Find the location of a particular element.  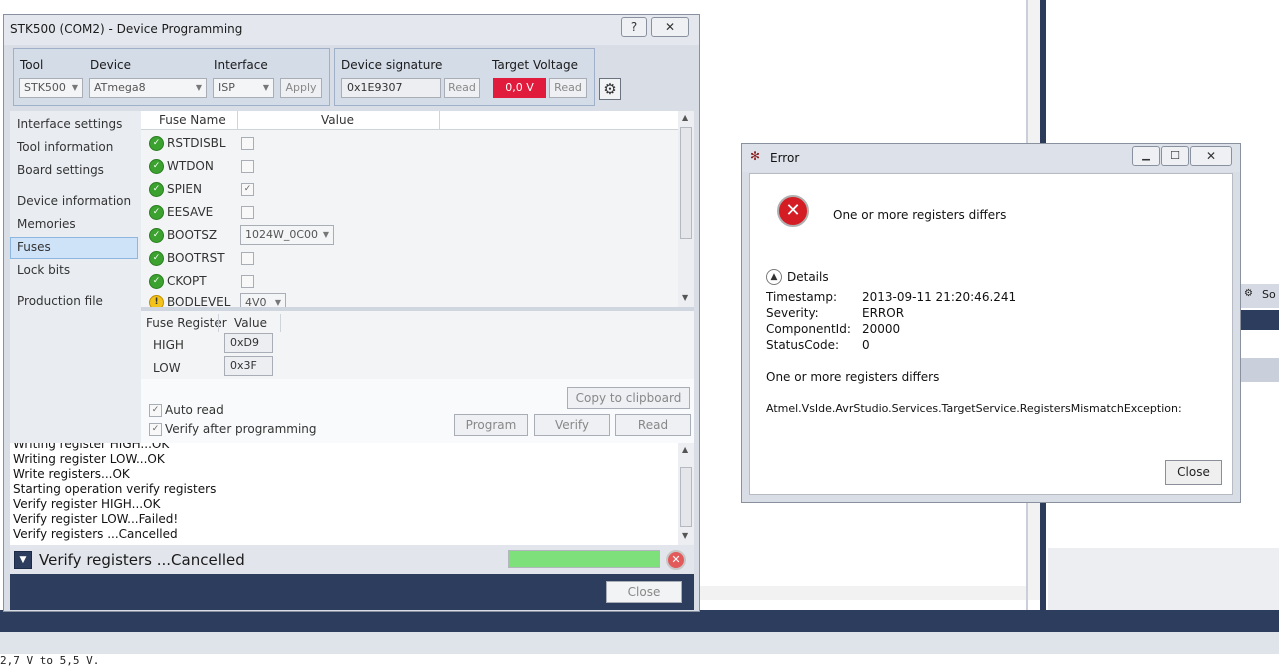

copy-to-clipboard-button: Copy to clipboard is located at coordinates (628, 398).